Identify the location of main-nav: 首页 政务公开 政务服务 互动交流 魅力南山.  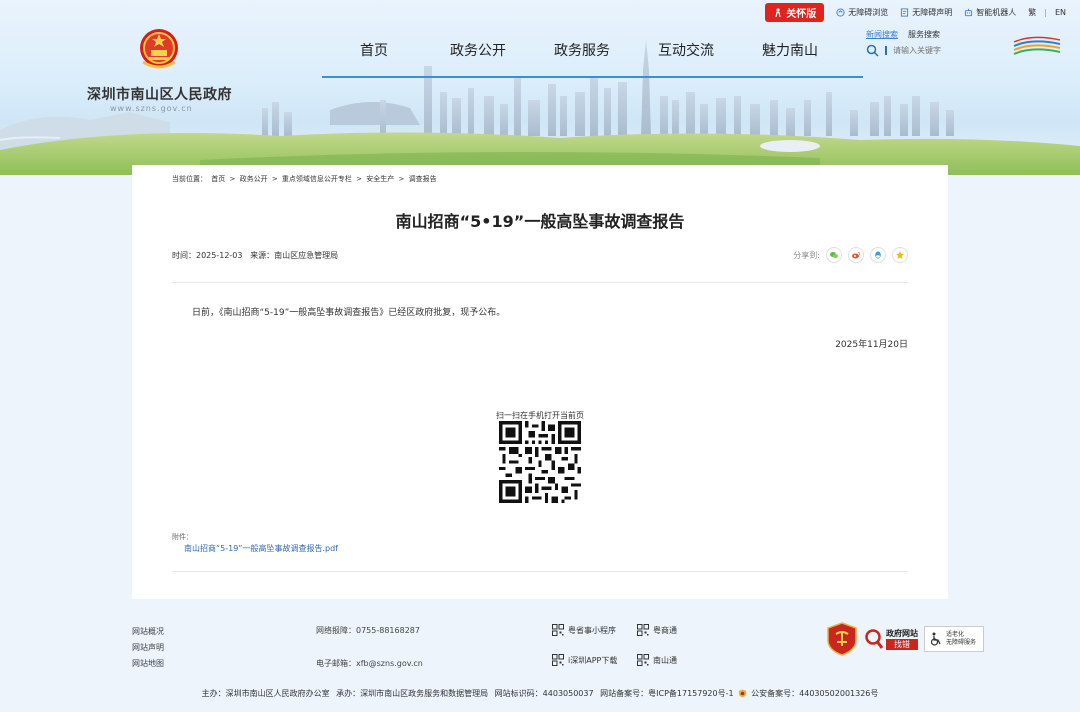
(592, 59).